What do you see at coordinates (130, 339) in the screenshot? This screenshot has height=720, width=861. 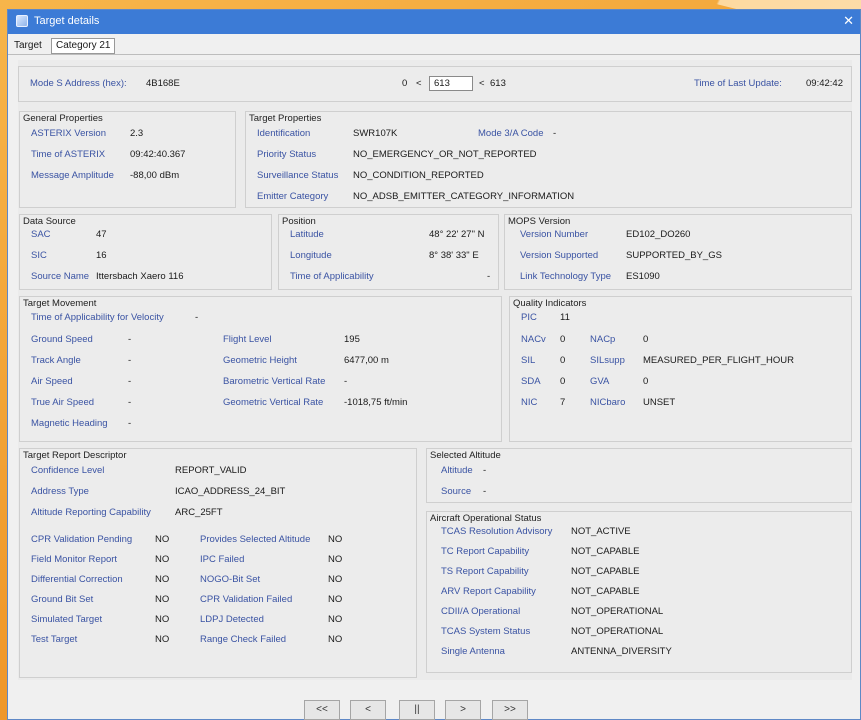 I see `ground-speed-value: -` at bounding box center [130, 339].